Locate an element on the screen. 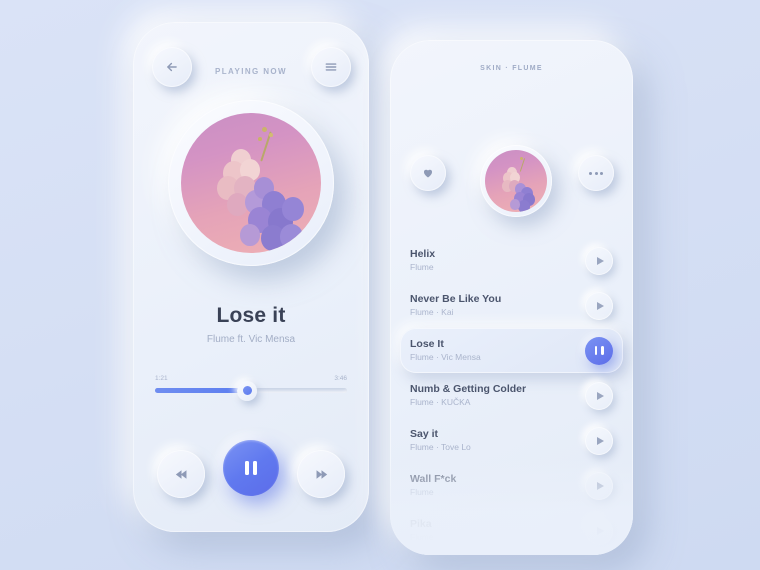 Image resolution: width=760 pixels, height=570 pixels. heart-icon is located at coordinates (428, 173).